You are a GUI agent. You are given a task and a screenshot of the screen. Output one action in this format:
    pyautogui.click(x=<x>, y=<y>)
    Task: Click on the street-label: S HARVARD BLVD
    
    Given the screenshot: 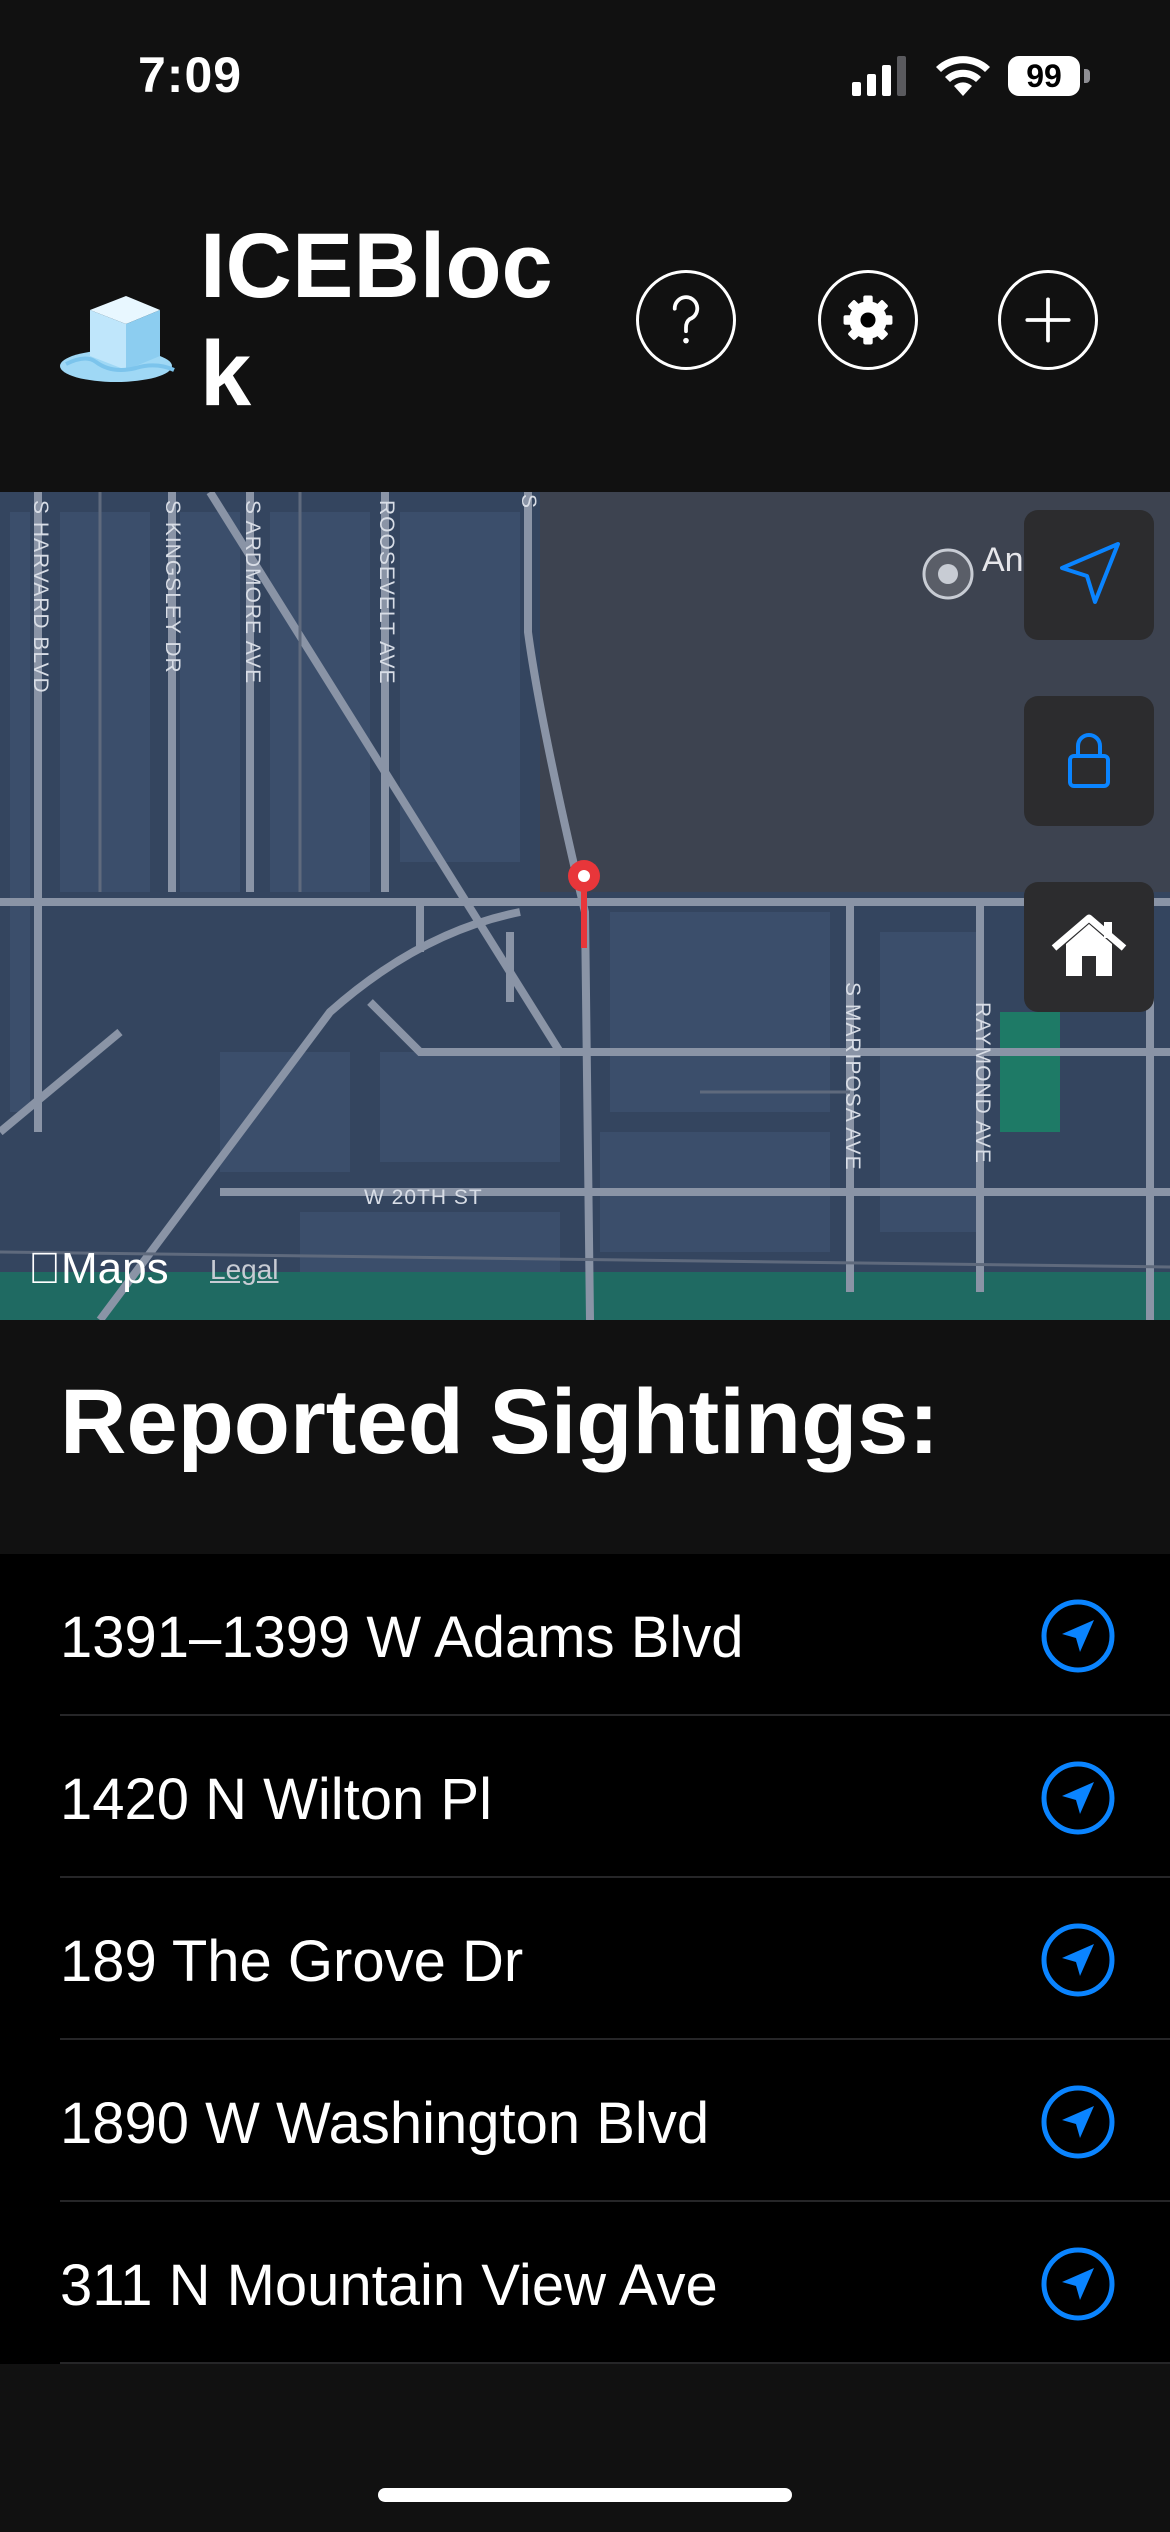 What is the action you would take?
    pyautogui.click(x=40, y=597)
    